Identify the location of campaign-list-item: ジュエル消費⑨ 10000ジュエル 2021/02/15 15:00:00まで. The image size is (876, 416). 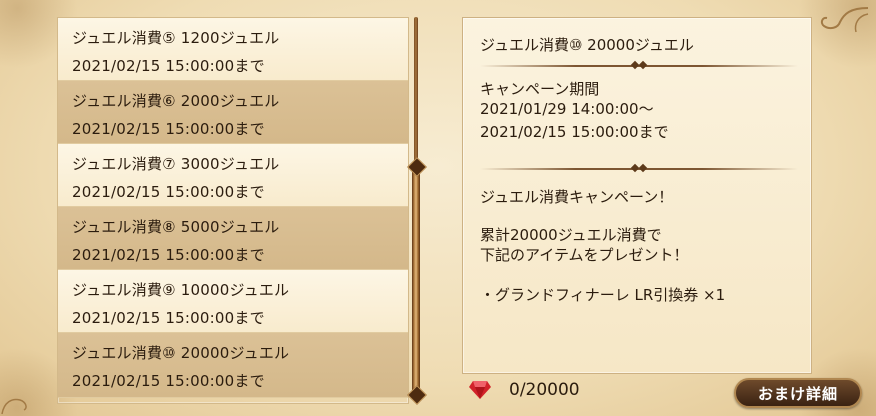
(233, 301).